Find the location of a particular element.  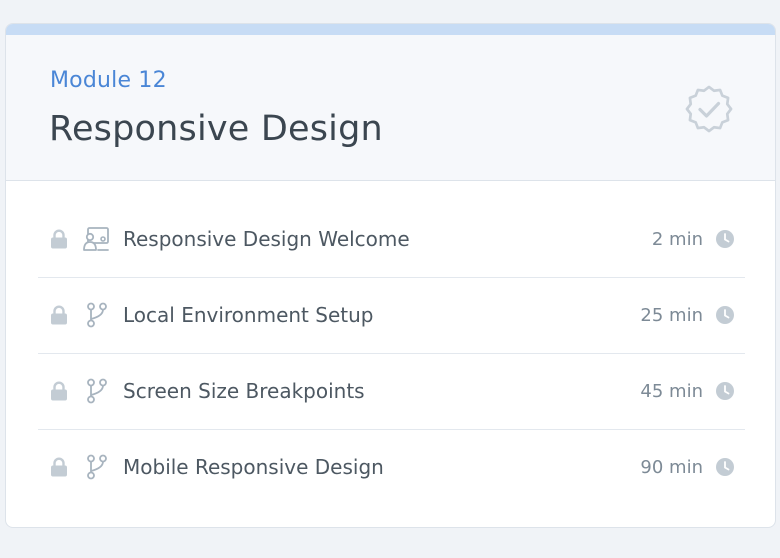

lesson-duration: 2 min is located at coordinates (677, 239).